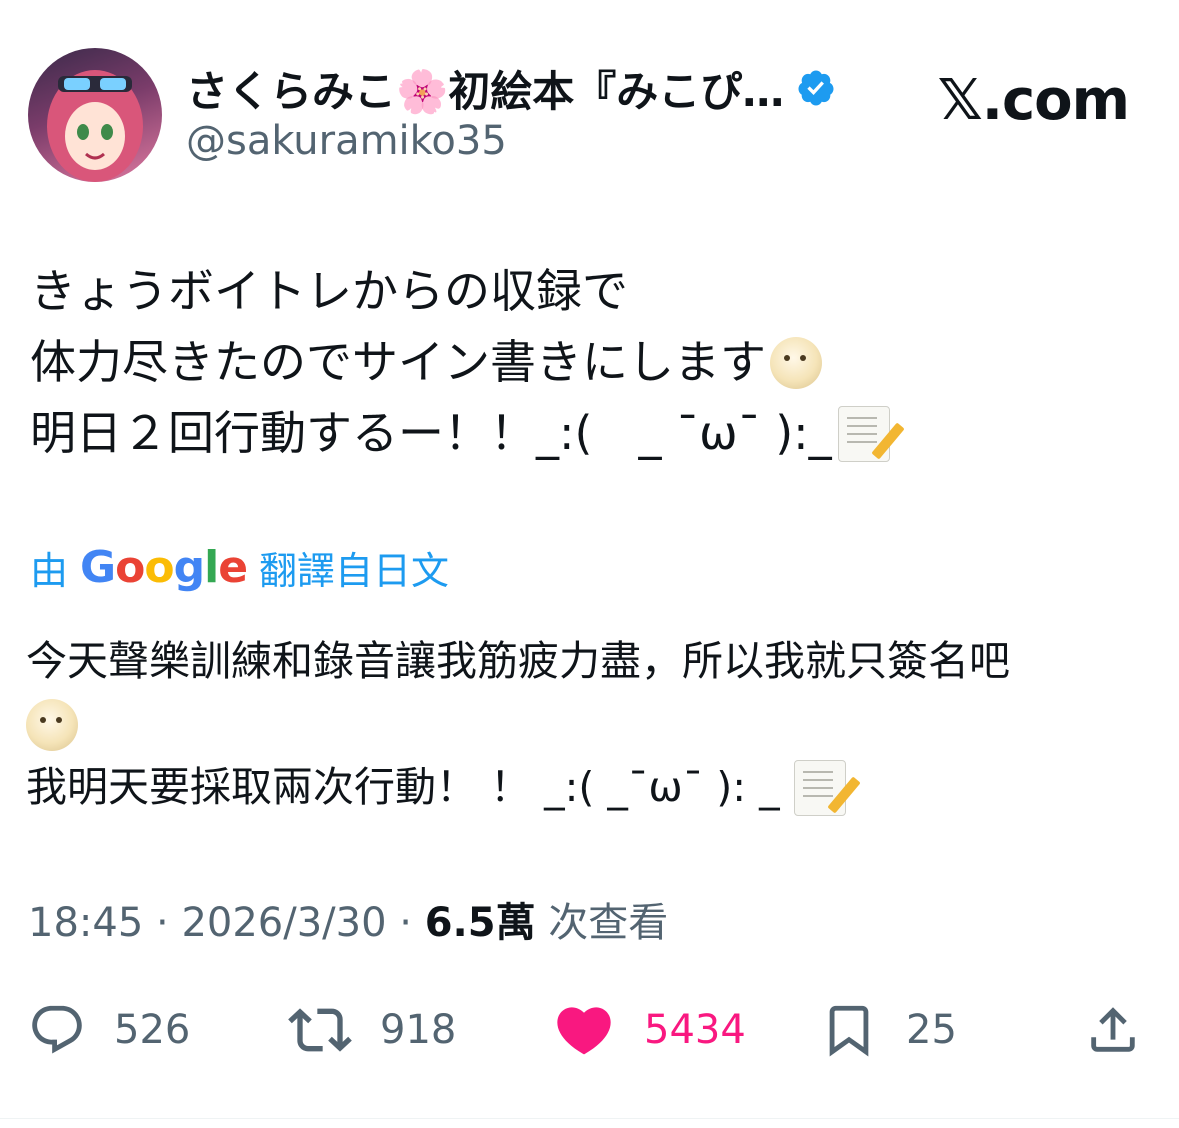 The height and width of the screenshot is (1128, 1179). I want to click on x-logo: 𝕏.com, so click(1033, 100).